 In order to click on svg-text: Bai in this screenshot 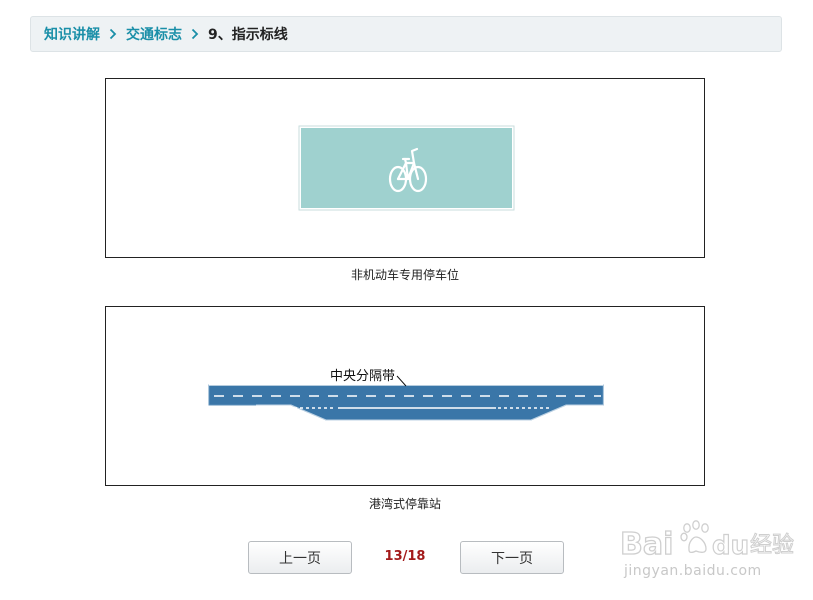, I will do `click(646, 544)`.